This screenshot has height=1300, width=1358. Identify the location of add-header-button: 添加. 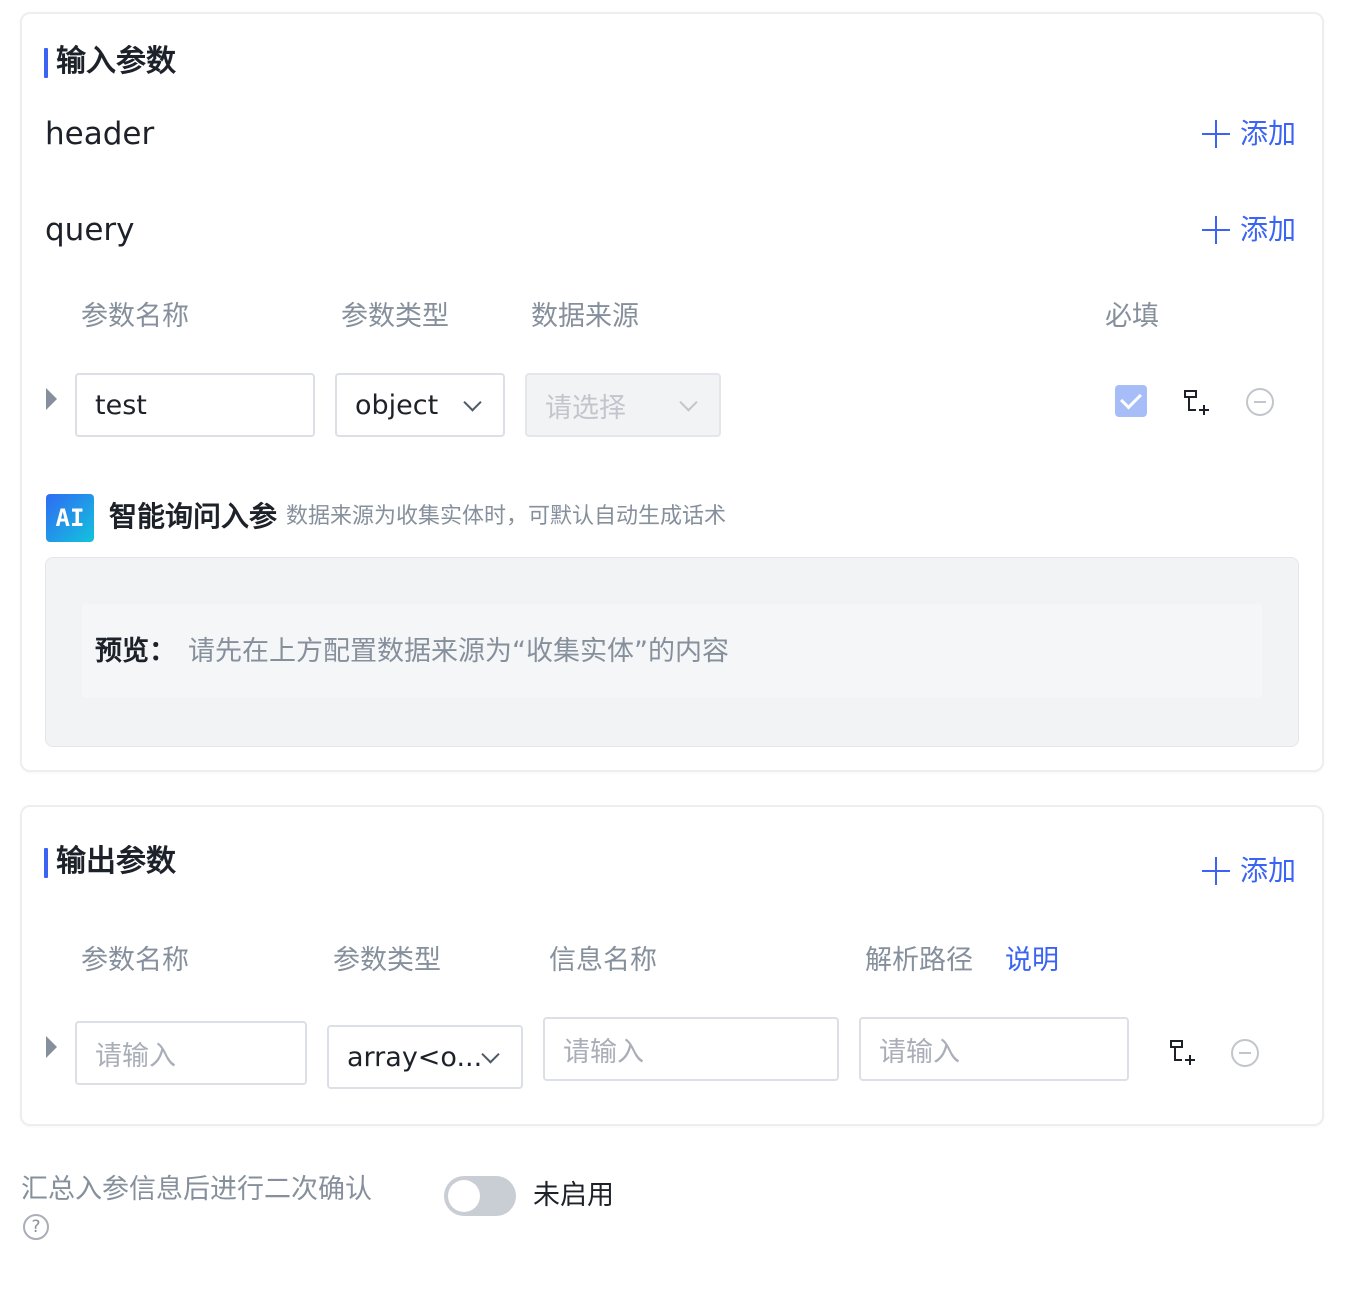
(1249, 134).